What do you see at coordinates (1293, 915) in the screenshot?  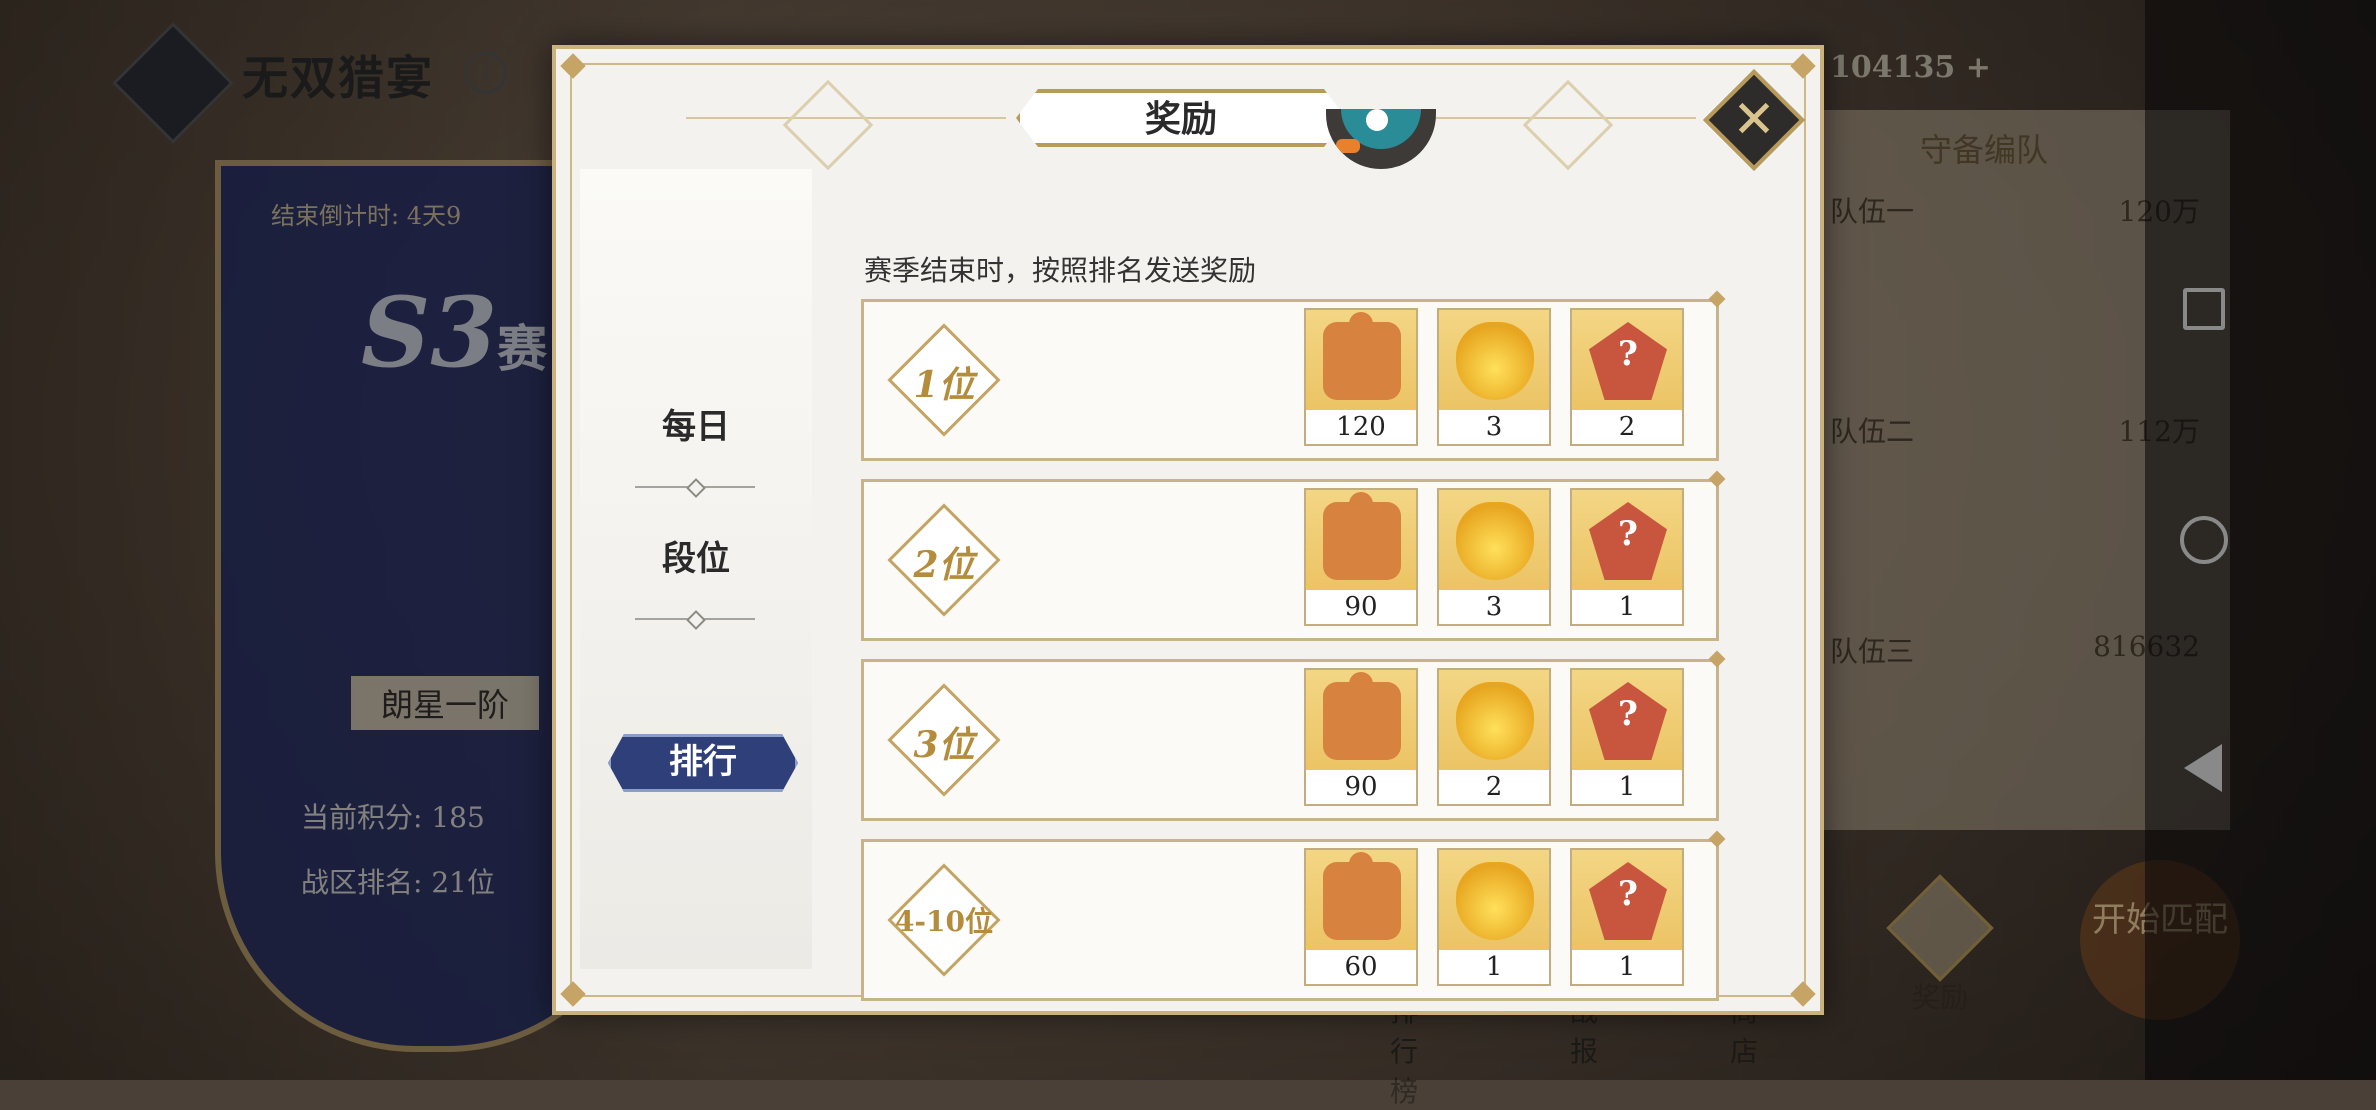 I see `reward-row-rank-4-10: 4-10位 60 1 ? 1` at bounding box center [1293, 915].